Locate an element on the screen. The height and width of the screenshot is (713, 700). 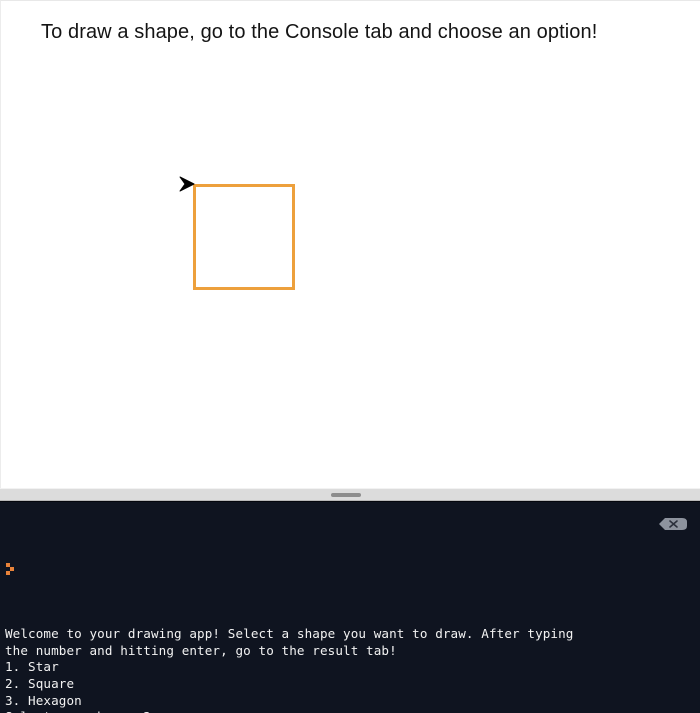
drawn-square-shape is located at coordinates (244, 237).